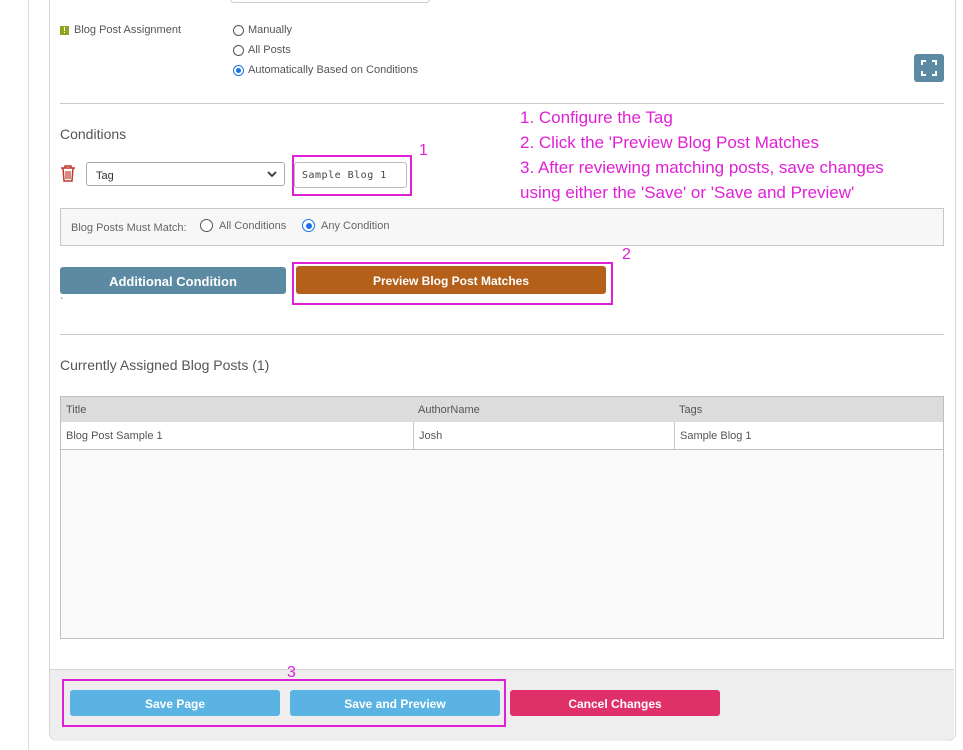 This screenshot has width=963, height=750. What do you see at coordinates (355, 225) in the screenshot?
I see `radio-any-condition-label: Any Condition` at bounding box center [355, 225].